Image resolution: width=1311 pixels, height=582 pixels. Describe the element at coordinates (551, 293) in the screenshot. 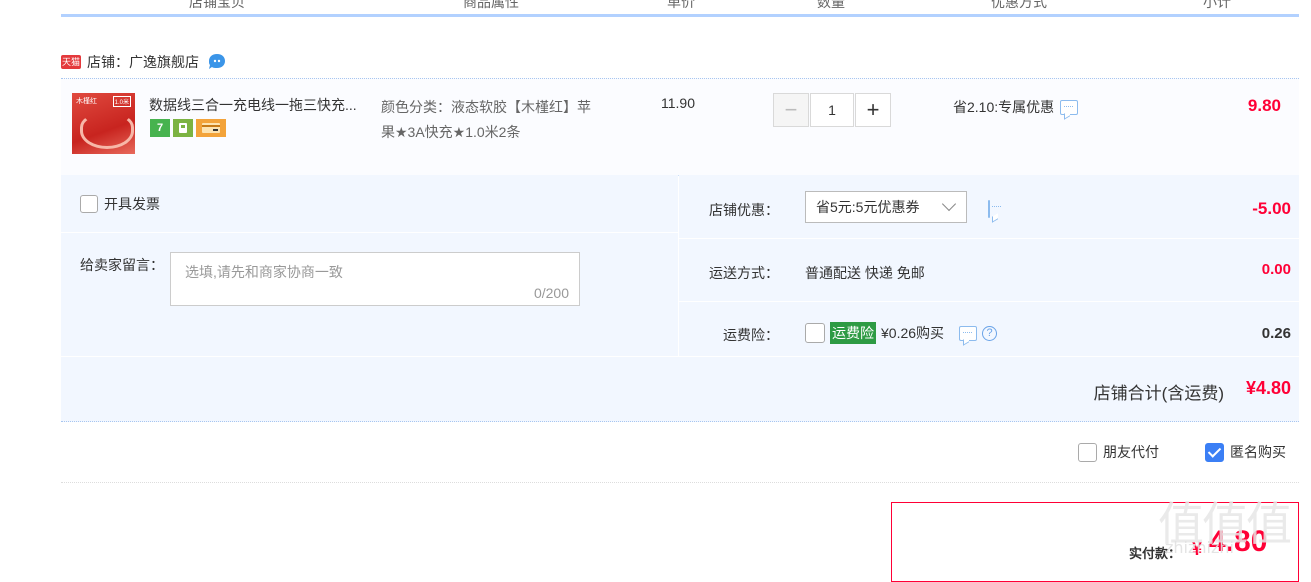

I see `message-char-count: 0/200` at that location.